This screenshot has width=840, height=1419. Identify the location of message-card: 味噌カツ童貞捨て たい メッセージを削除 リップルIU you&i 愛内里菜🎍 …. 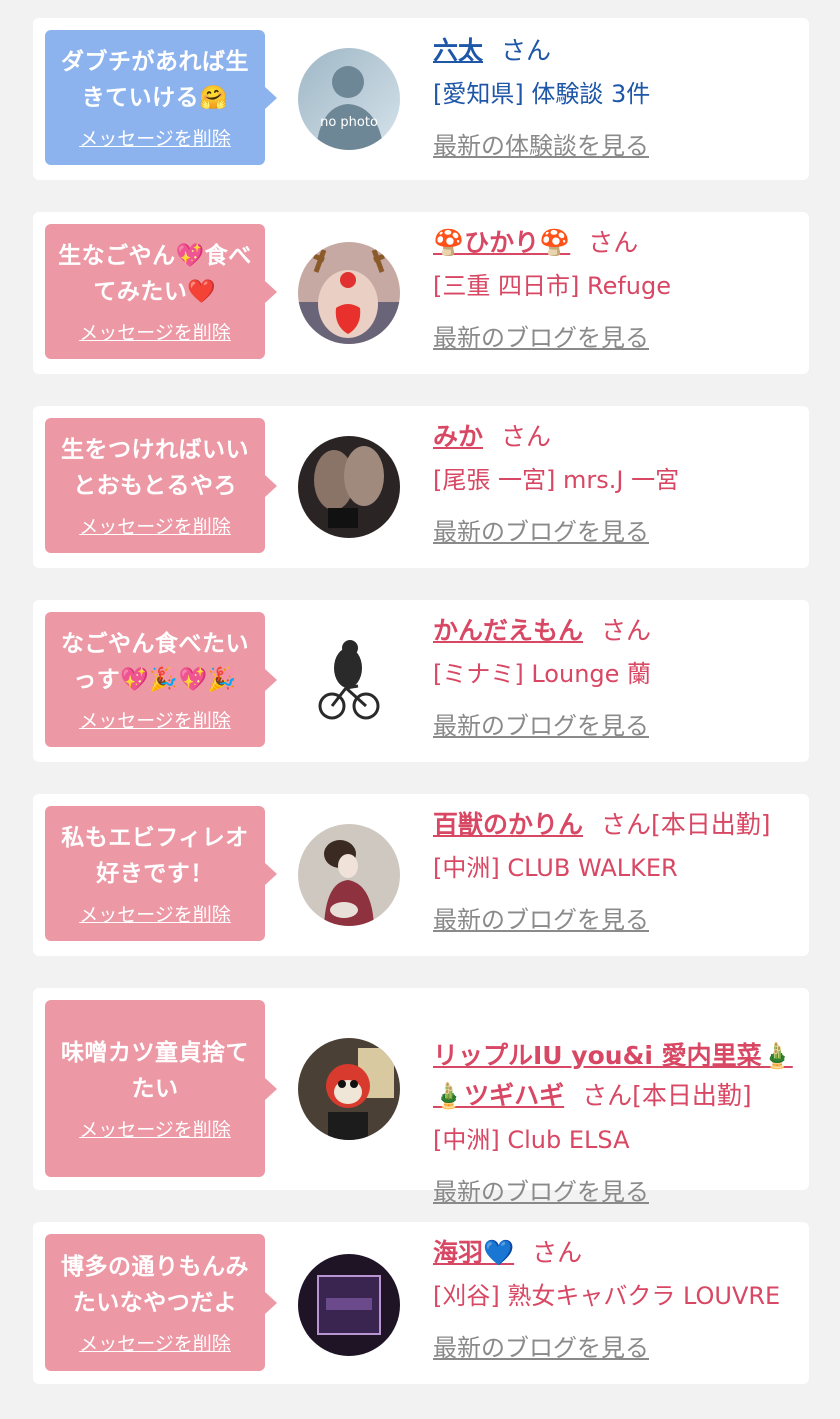
(421, 1097).